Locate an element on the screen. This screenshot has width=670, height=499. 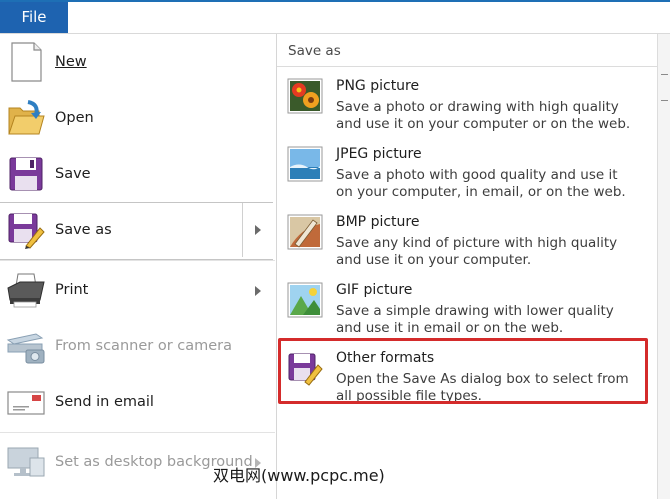
background-window-edge is located at coordinates (663, 266).